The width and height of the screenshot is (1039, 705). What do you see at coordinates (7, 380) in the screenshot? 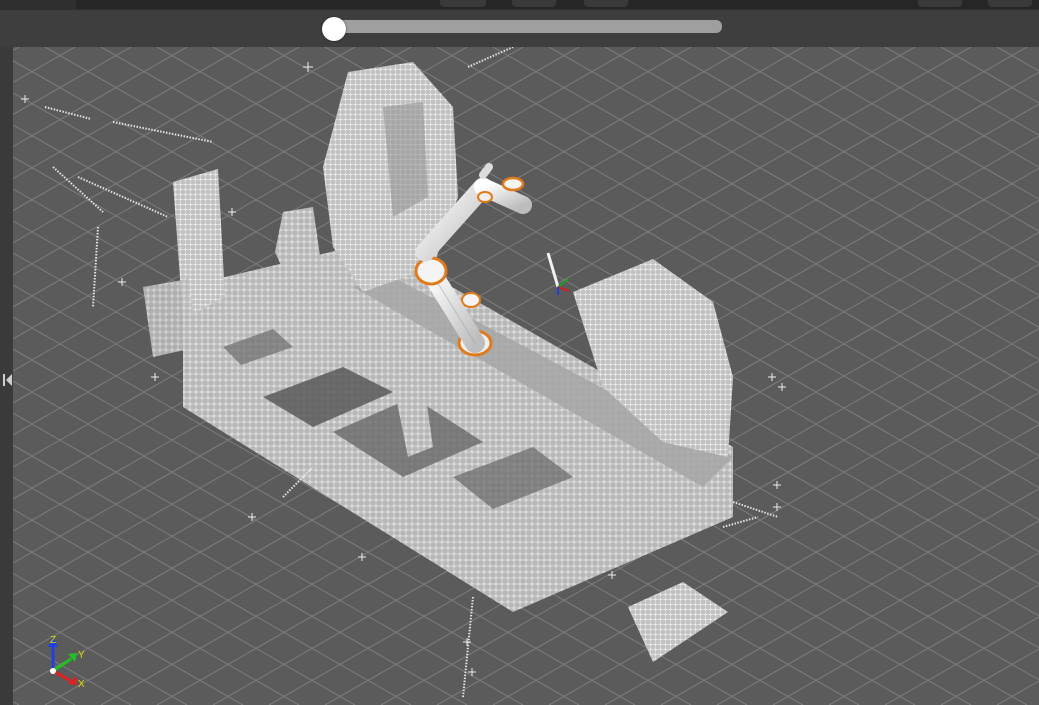
I see `collapse-left-icon` at bounding box center [7, 380].